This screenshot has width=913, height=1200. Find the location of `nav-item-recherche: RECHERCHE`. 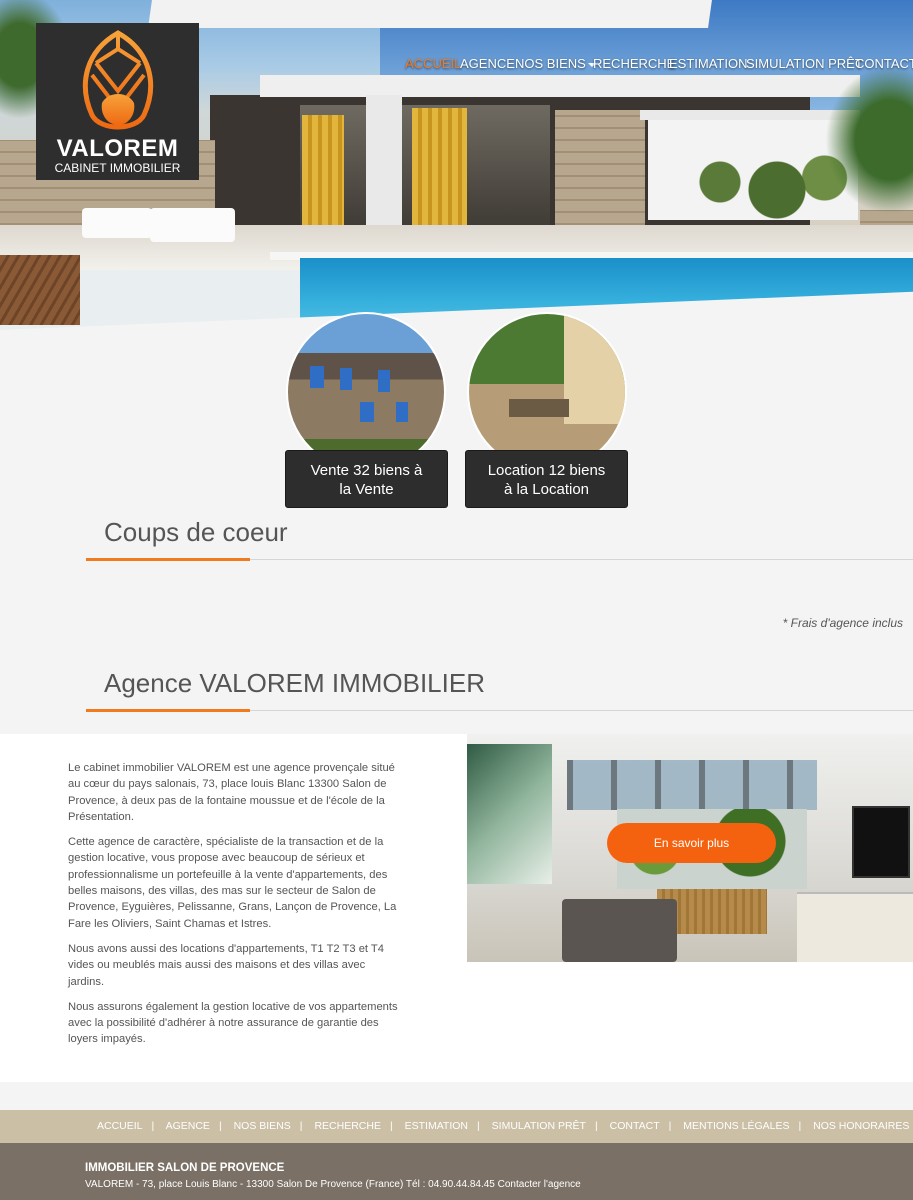

nav-item-recherche: RECHERCHE is located at coordinates (634, 63).